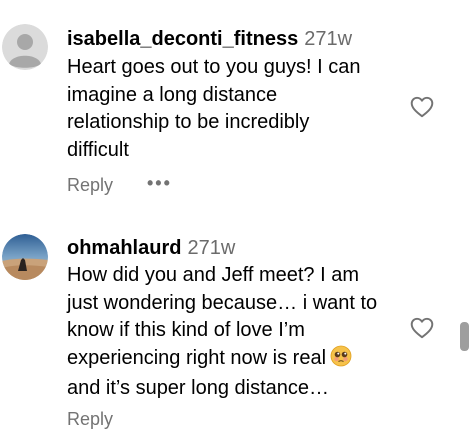  Describe the element at coordinates (197, 357) in the screenshot. I see `comment-text-line: experiencing right now is real` at that location.